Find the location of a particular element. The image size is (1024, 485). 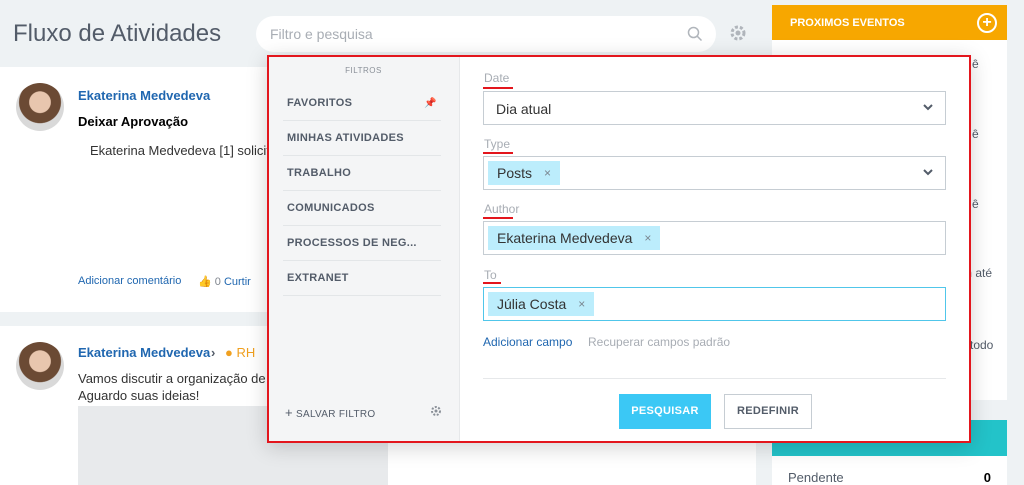

type-tag: Posts × is located at coordinates (524, 173).